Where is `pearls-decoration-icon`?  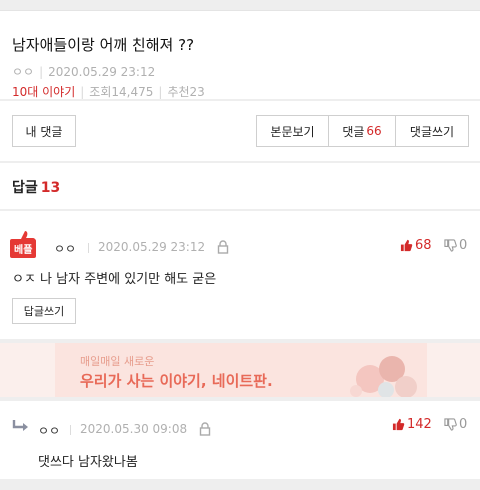
pearls-decoration-icon is located at coordinates (383, 376).